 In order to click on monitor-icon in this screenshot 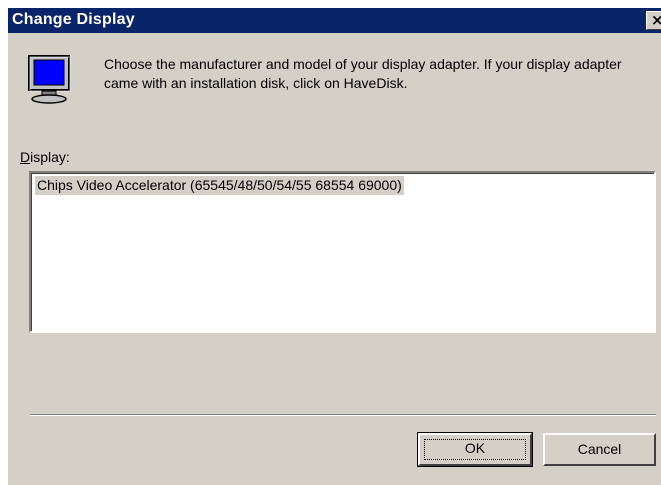, I will do `click(49, 79)`.